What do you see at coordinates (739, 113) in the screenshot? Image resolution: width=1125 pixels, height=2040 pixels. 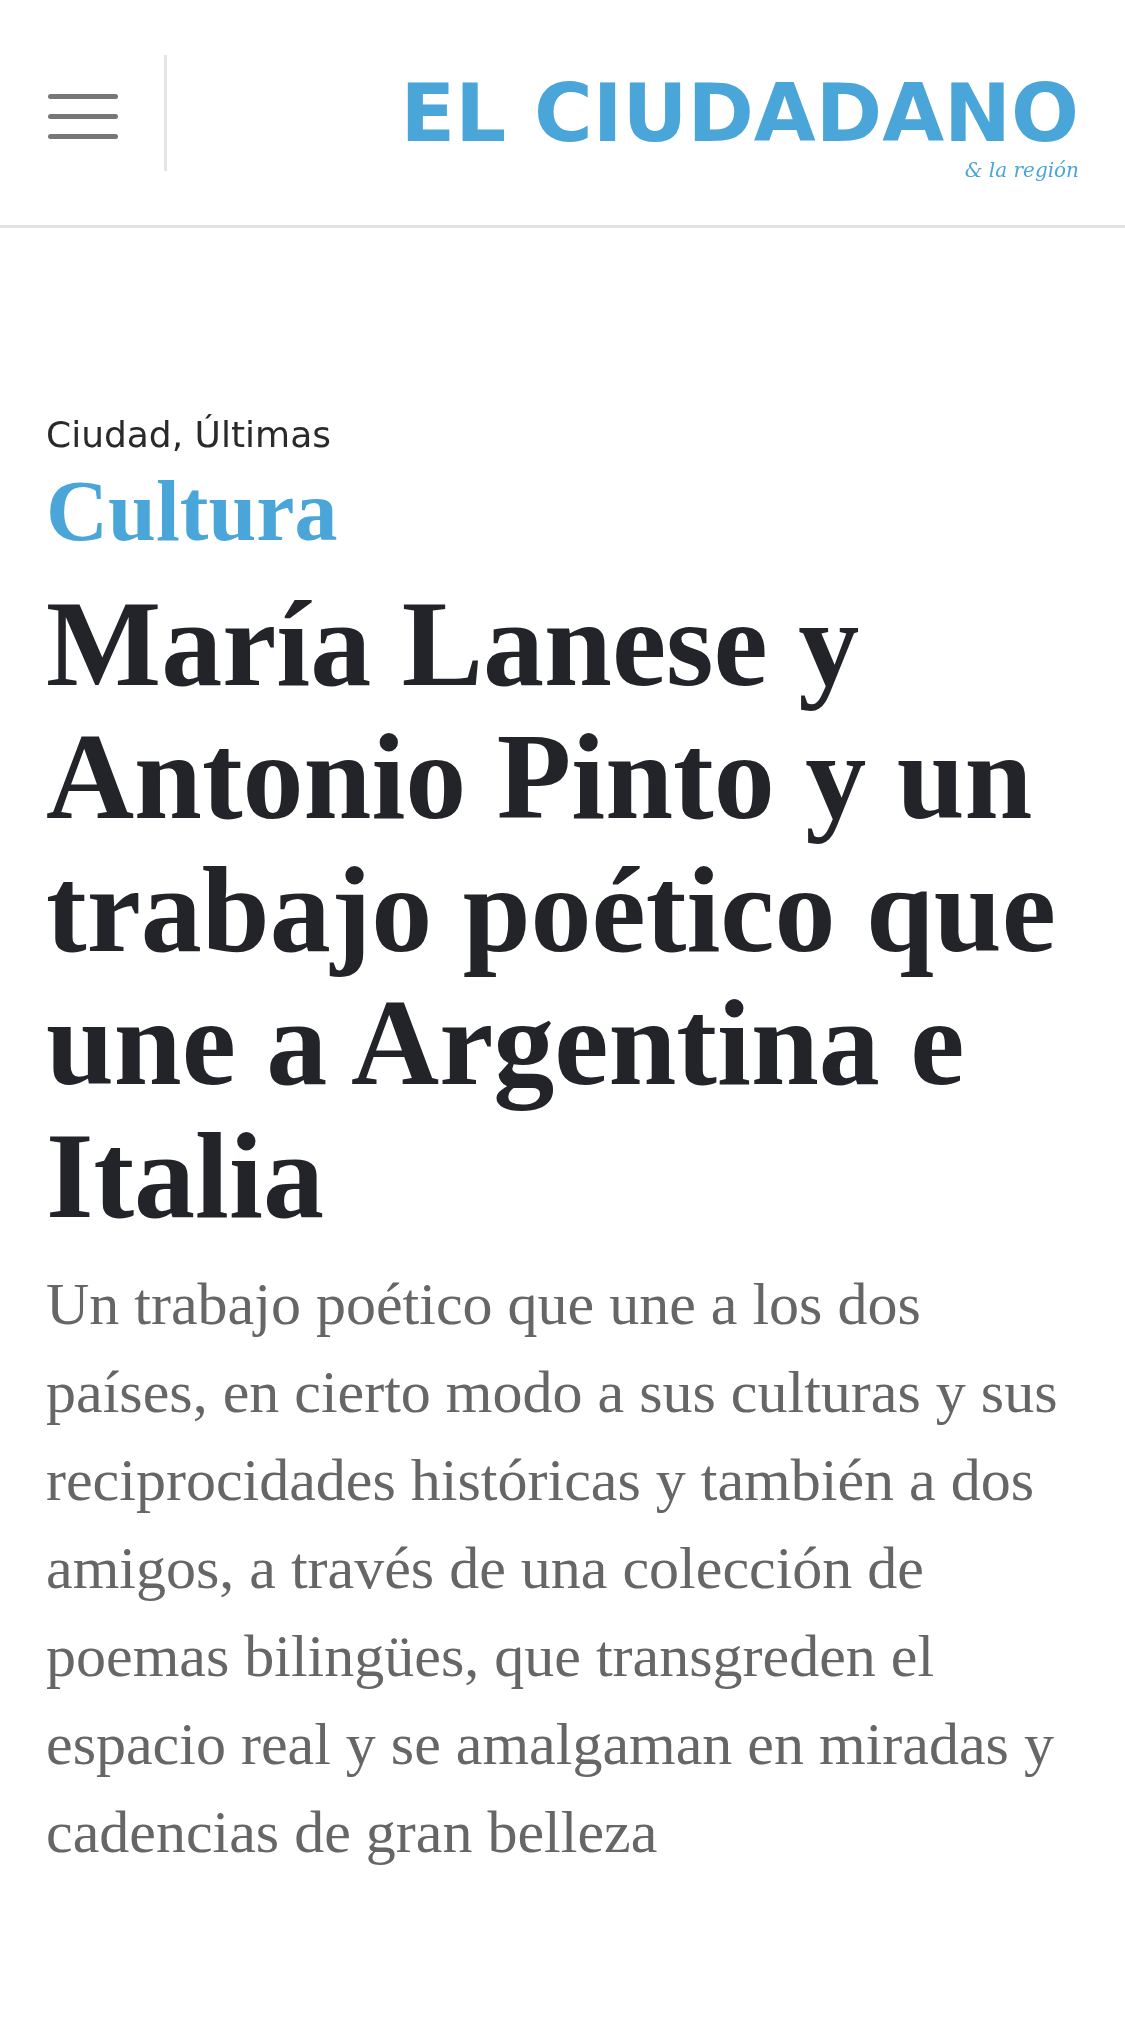 I see `logo-text: EL CIUDADANO` at bounding box center [739, 113].